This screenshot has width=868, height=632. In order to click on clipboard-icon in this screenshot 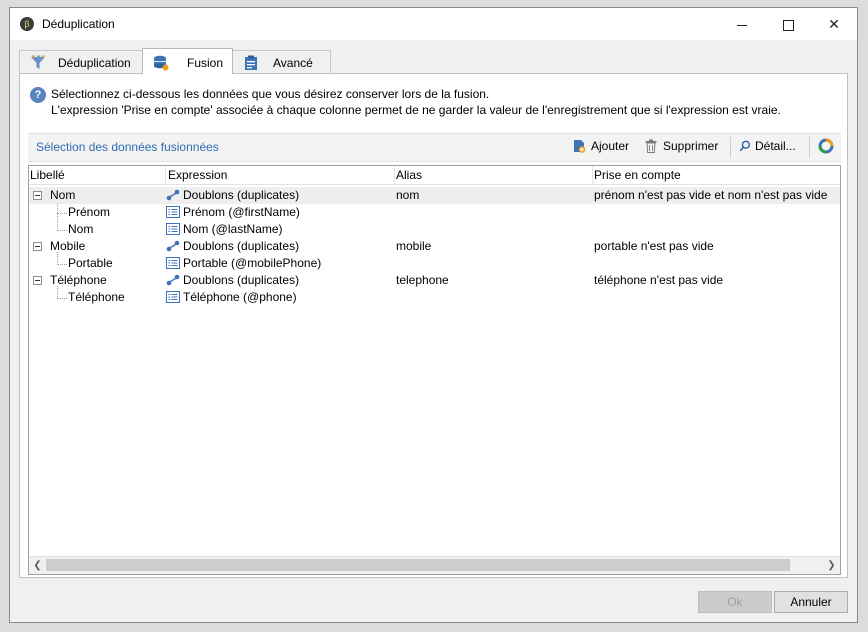, I will do `click(251, 62)`.